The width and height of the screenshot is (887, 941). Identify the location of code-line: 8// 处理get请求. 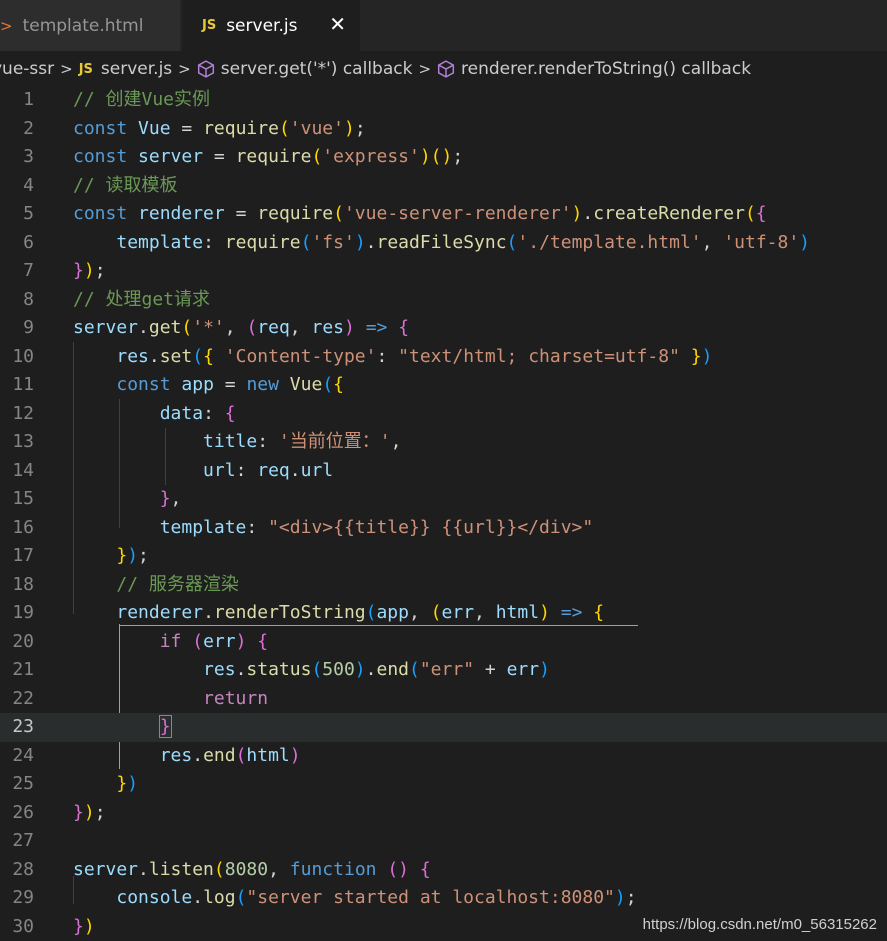
(117, 299).